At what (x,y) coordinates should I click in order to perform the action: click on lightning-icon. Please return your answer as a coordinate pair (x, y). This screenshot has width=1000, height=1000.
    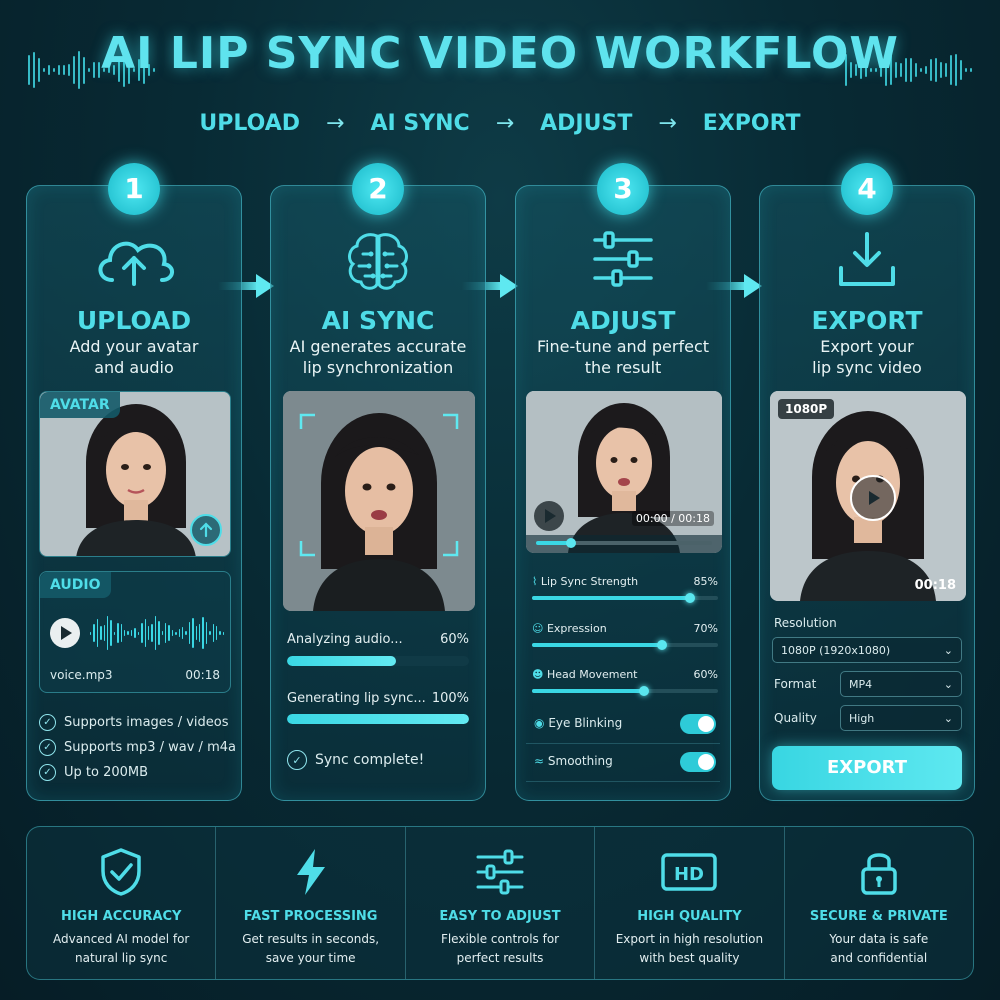
    Looking at the image, I should click on (310, 872).